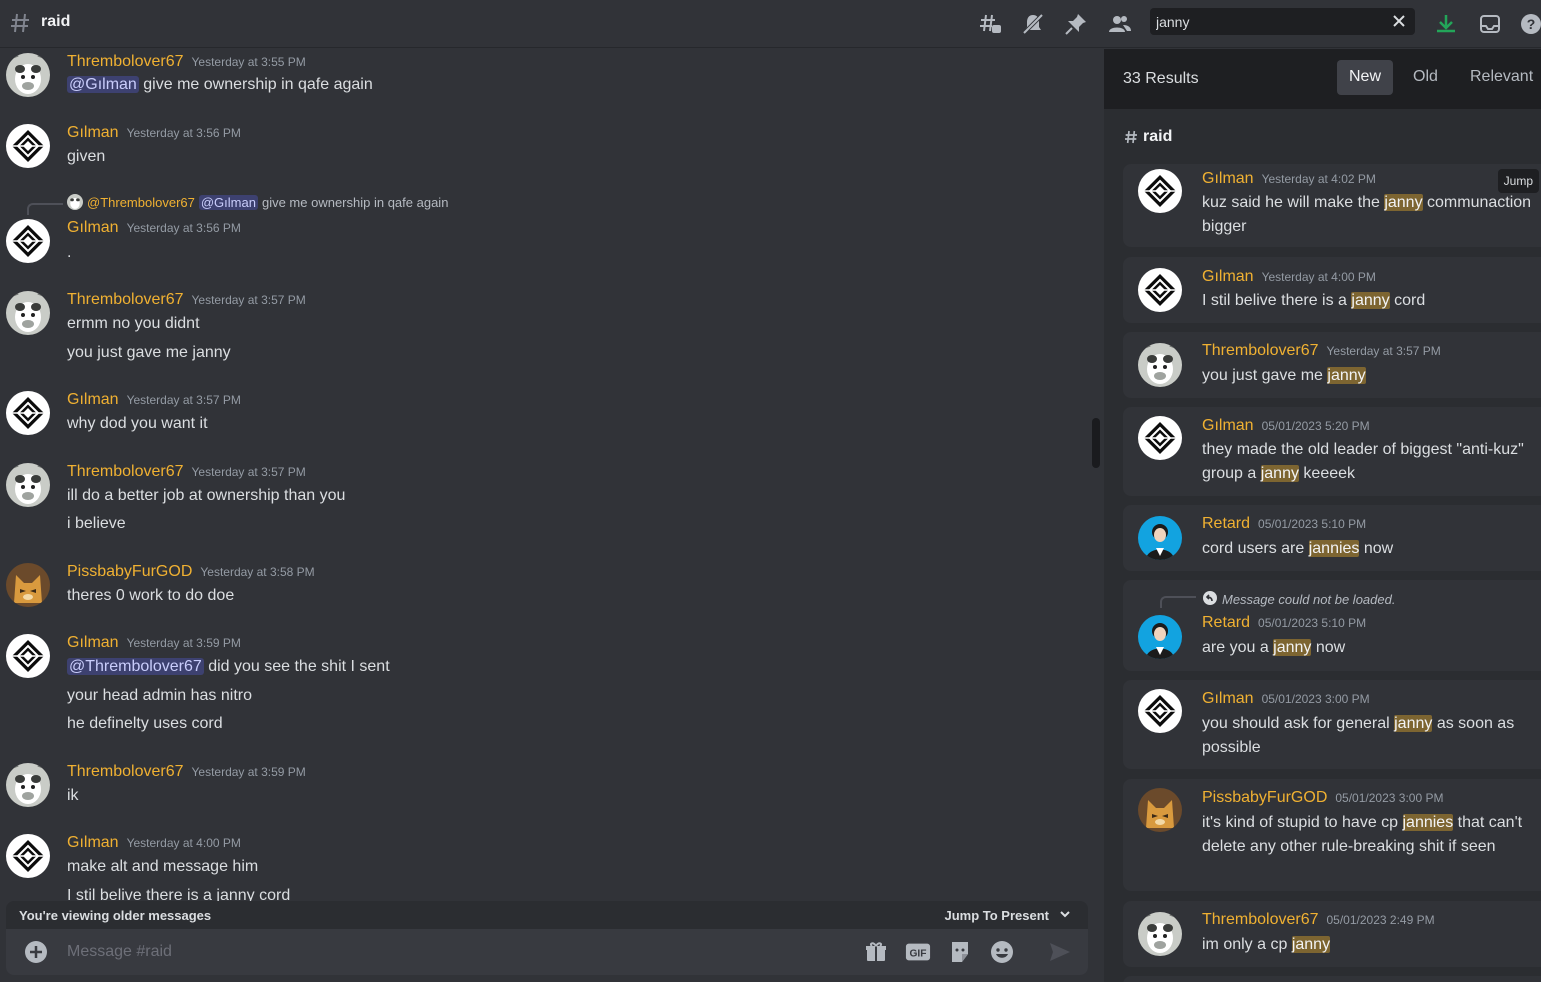  What do you see at coordinates (1002, 952) in the screenshot?
I see `emoji-icon` at bounding box center [1002, 952].